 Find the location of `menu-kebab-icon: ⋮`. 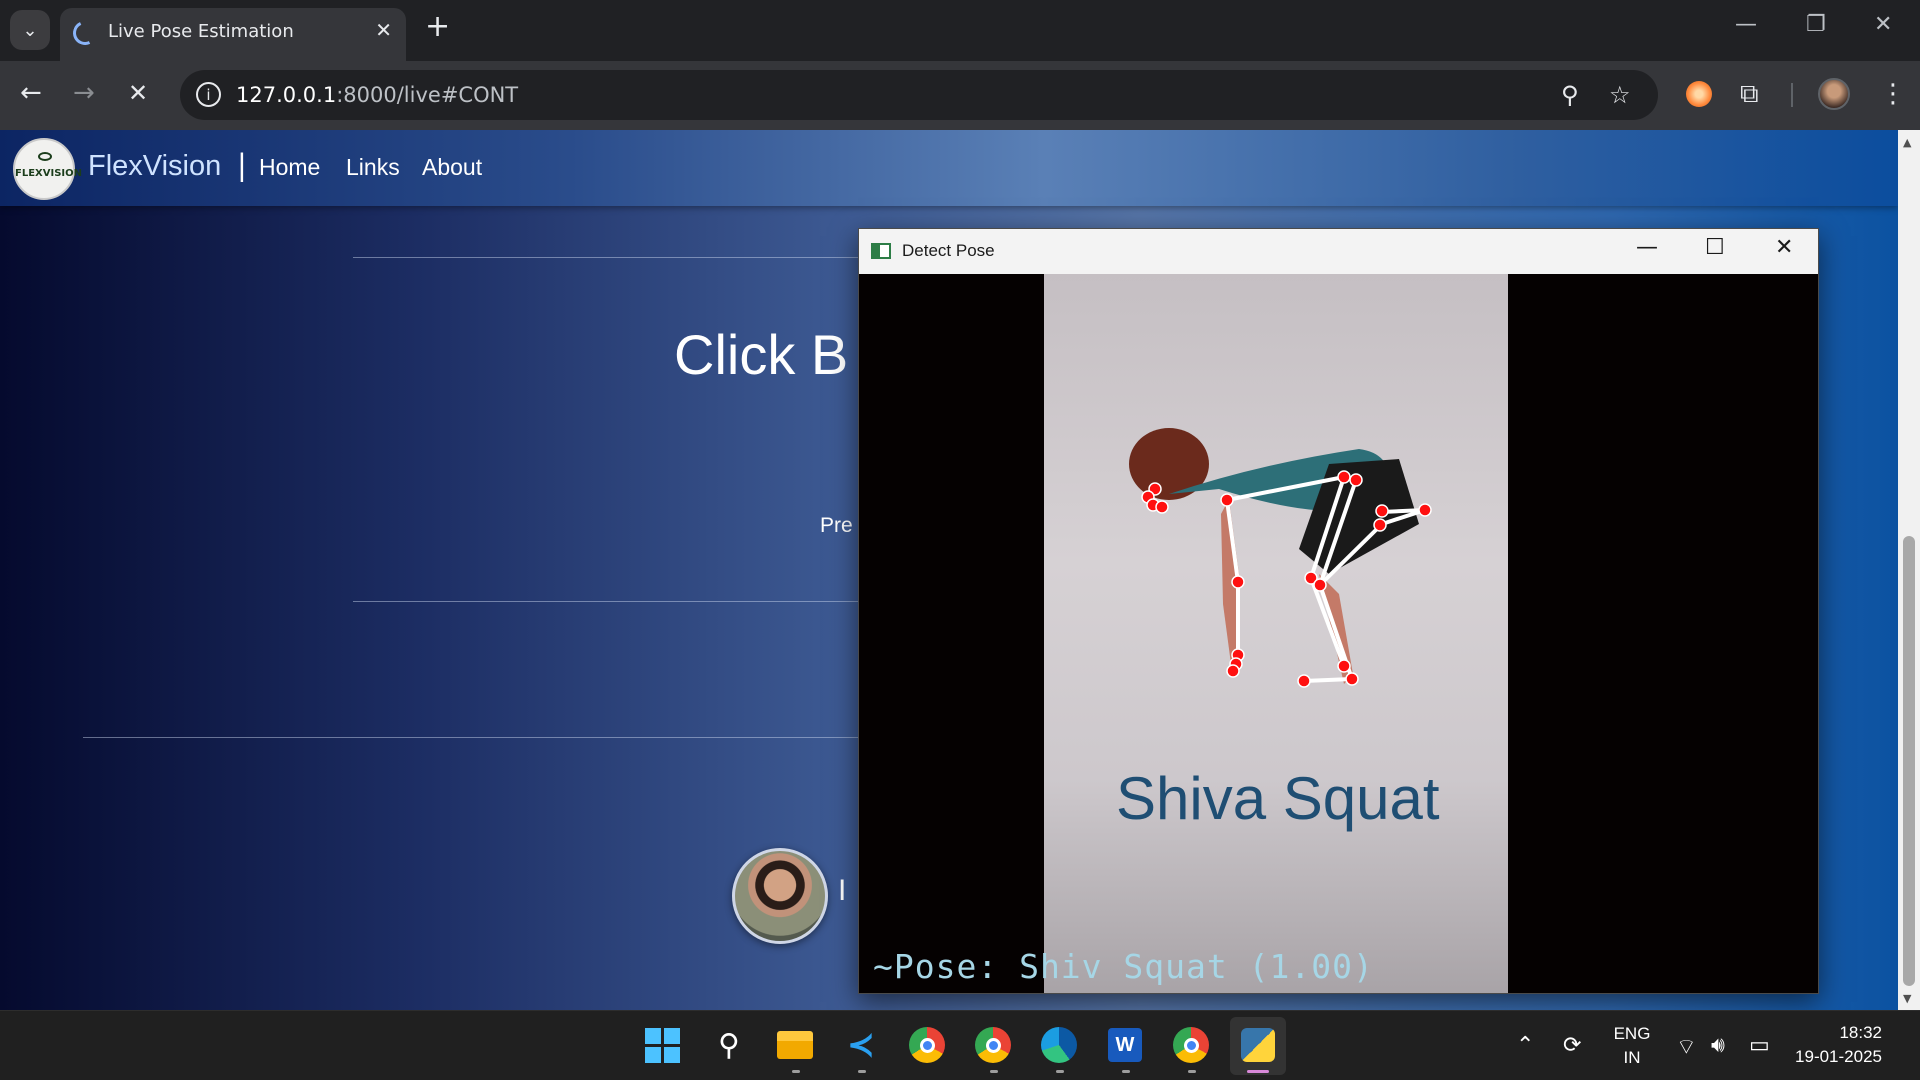

menu-kebab-icon: ⋮ is located at coordinates (1893, 94).